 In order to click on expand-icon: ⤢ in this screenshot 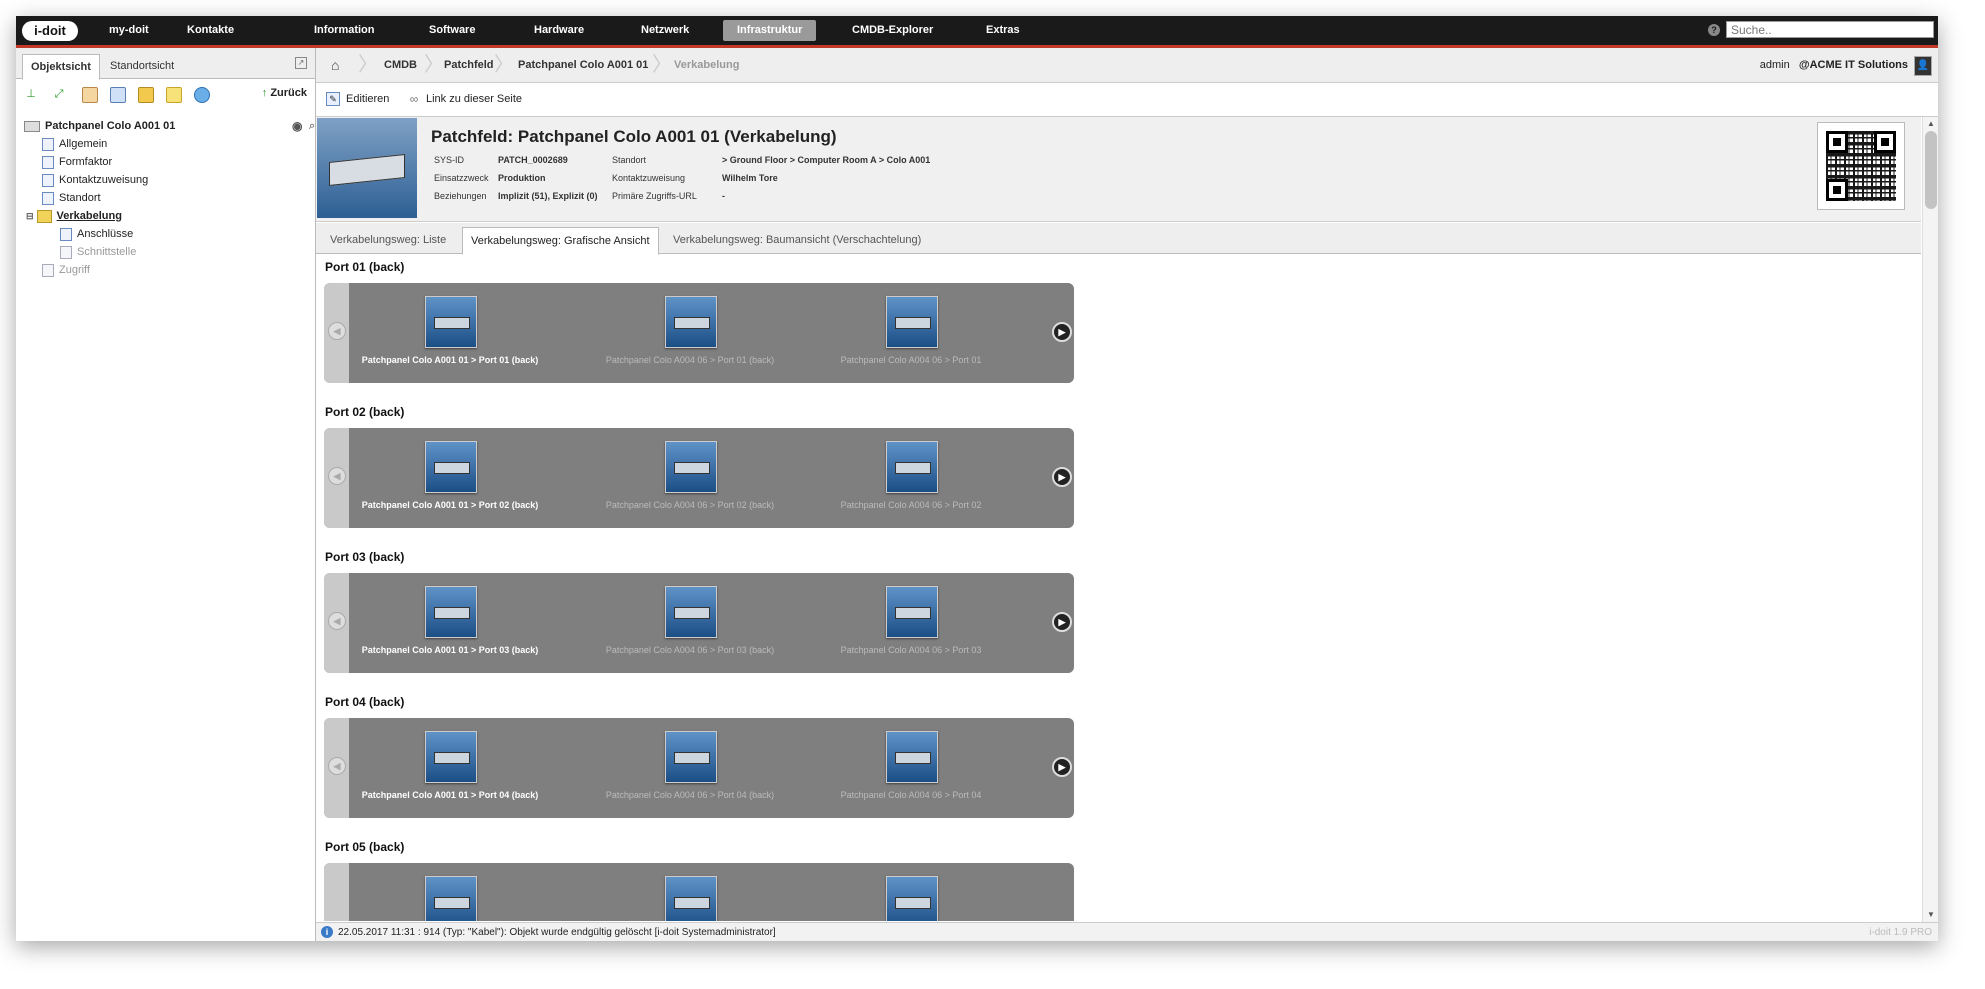, I will do `click(59, 94)`.